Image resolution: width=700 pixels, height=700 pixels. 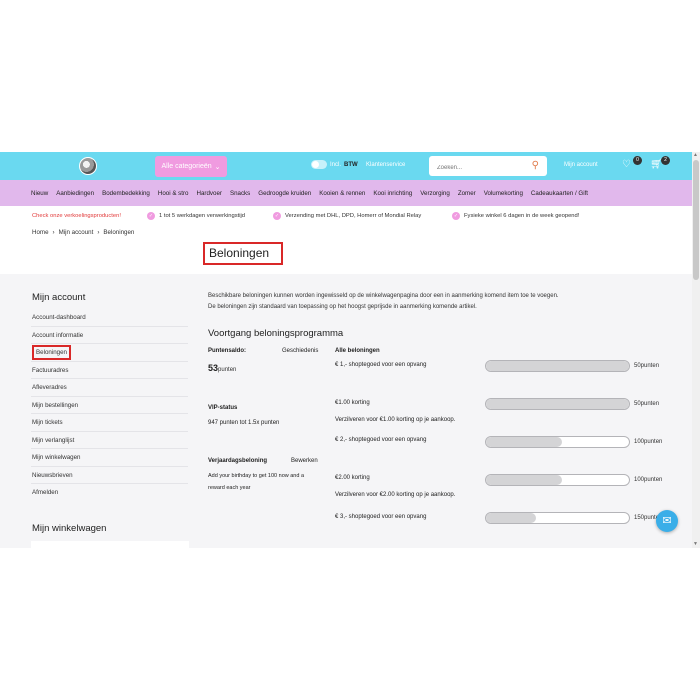 What do you see at coordinates (109, 423) in the screenshot?
I see `sidebar-item-tickets: Mijn tickets` at bounding box center [109, 423].